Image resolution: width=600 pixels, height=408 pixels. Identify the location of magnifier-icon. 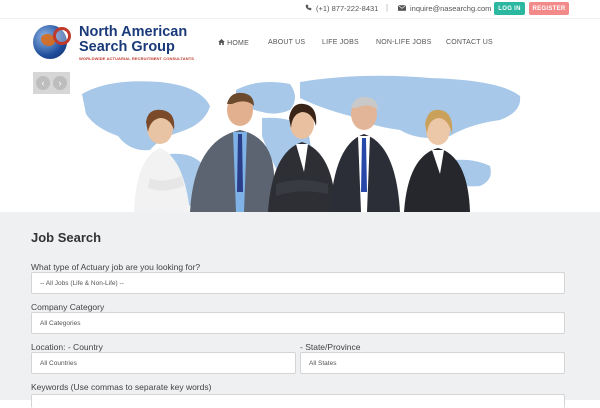
(62, 36).